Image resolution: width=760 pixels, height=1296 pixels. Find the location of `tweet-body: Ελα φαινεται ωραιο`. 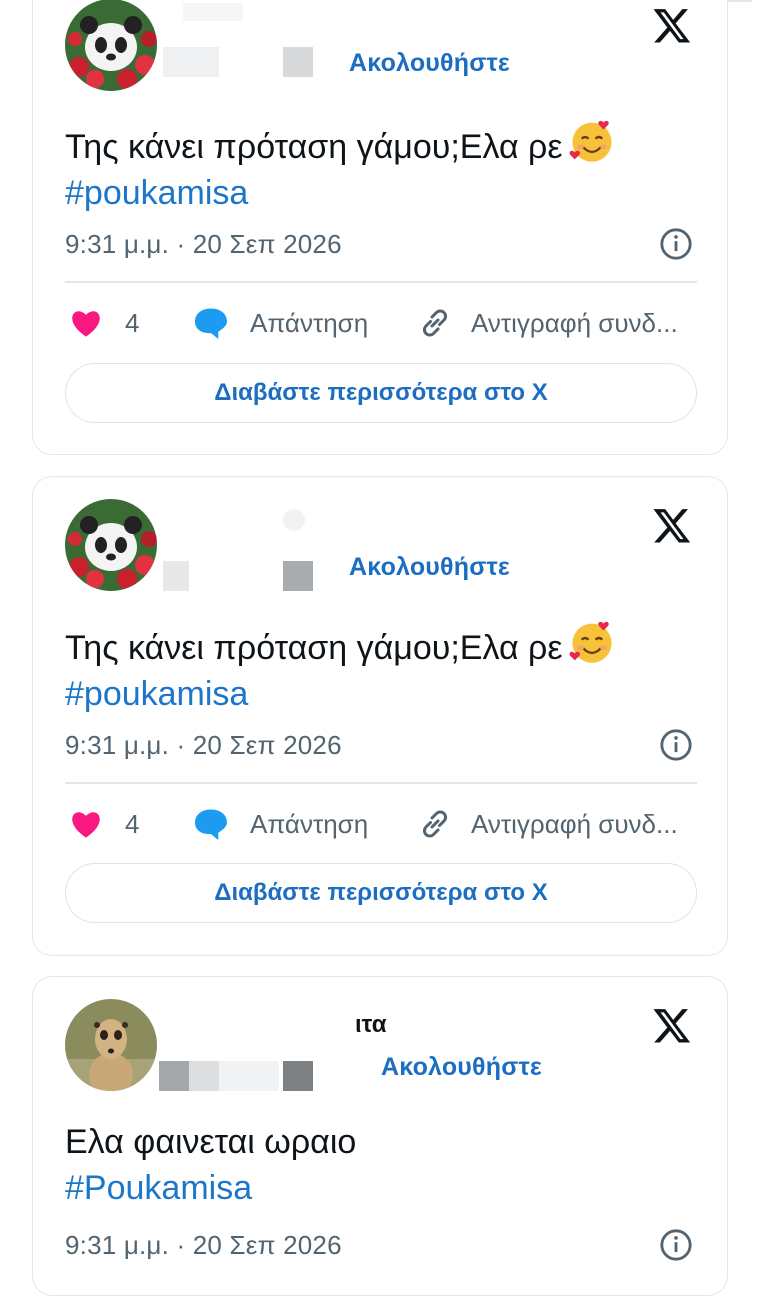

tweet-body: Ελα φαινεται ωραιο is located at coordinates (211, 1142).